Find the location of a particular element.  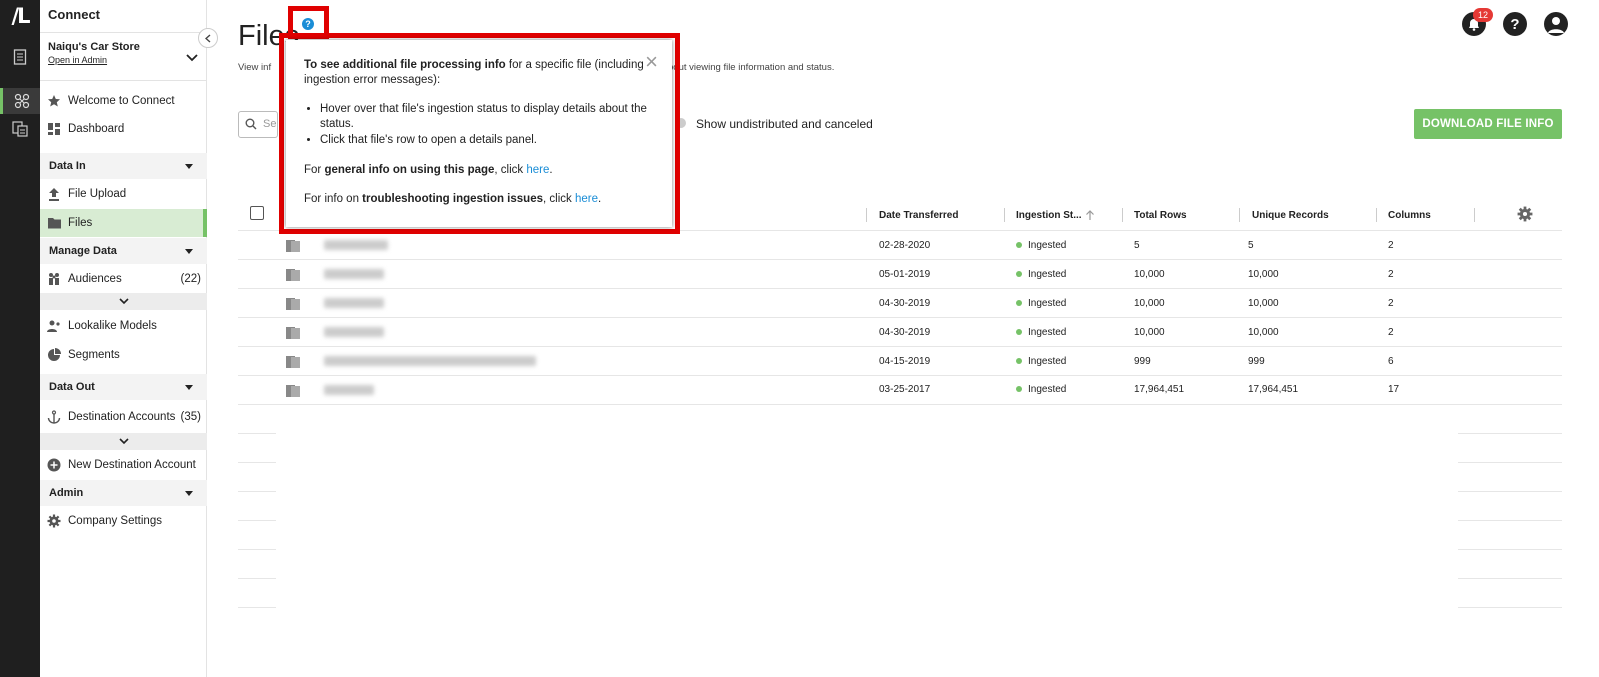

sidebar-item-files: Files is located at coordinates (123, 223).